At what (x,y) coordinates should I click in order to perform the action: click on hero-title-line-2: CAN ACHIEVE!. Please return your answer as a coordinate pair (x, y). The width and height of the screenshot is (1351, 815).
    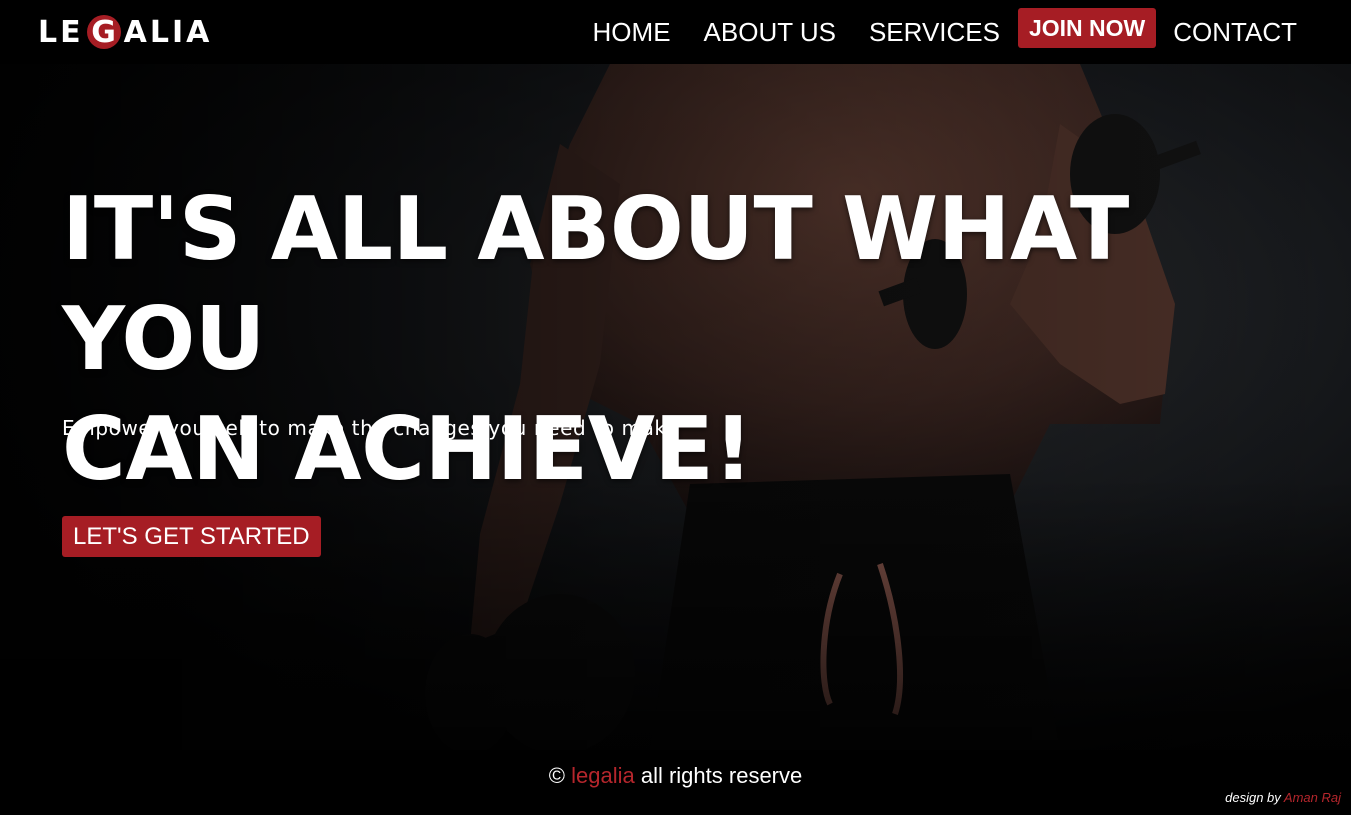
    Looking at the image, I should click on (407, 449).